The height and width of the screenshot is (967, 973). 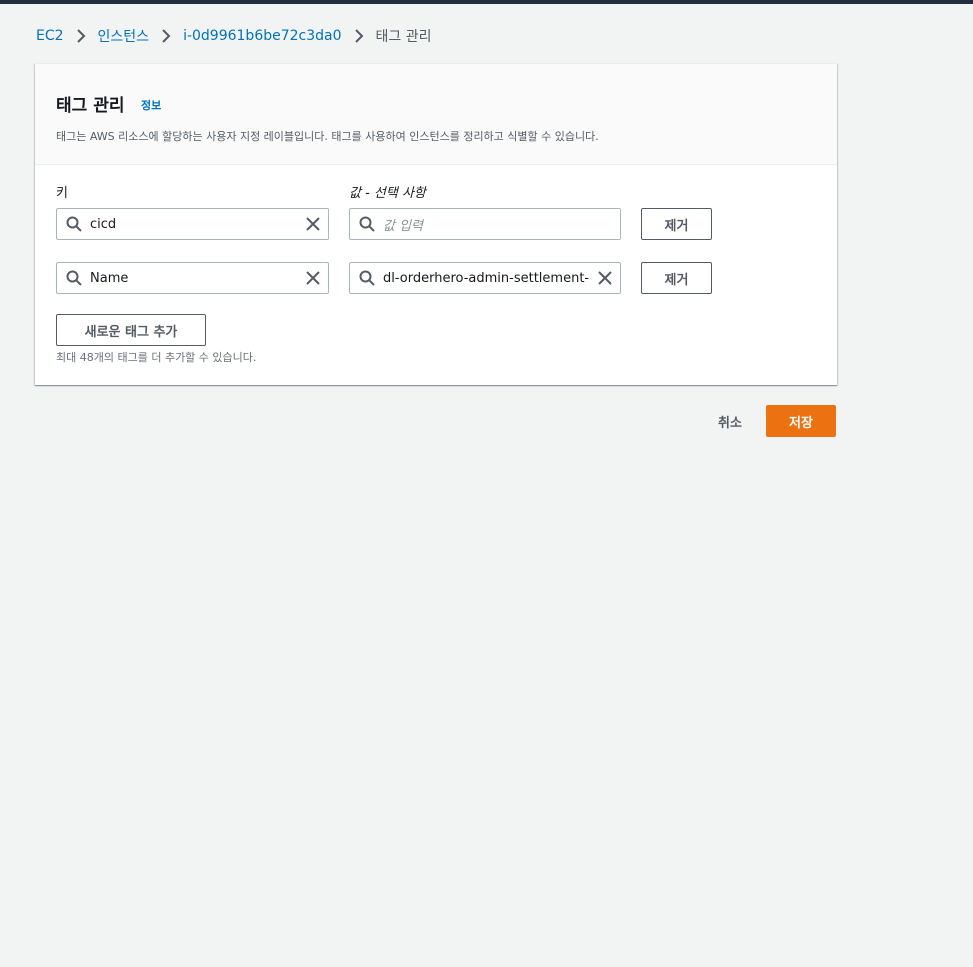 What do you see at coordinates (486, 2) in the screenshot?
I see `top-navigation-bar` at bounding box center [486, 2].